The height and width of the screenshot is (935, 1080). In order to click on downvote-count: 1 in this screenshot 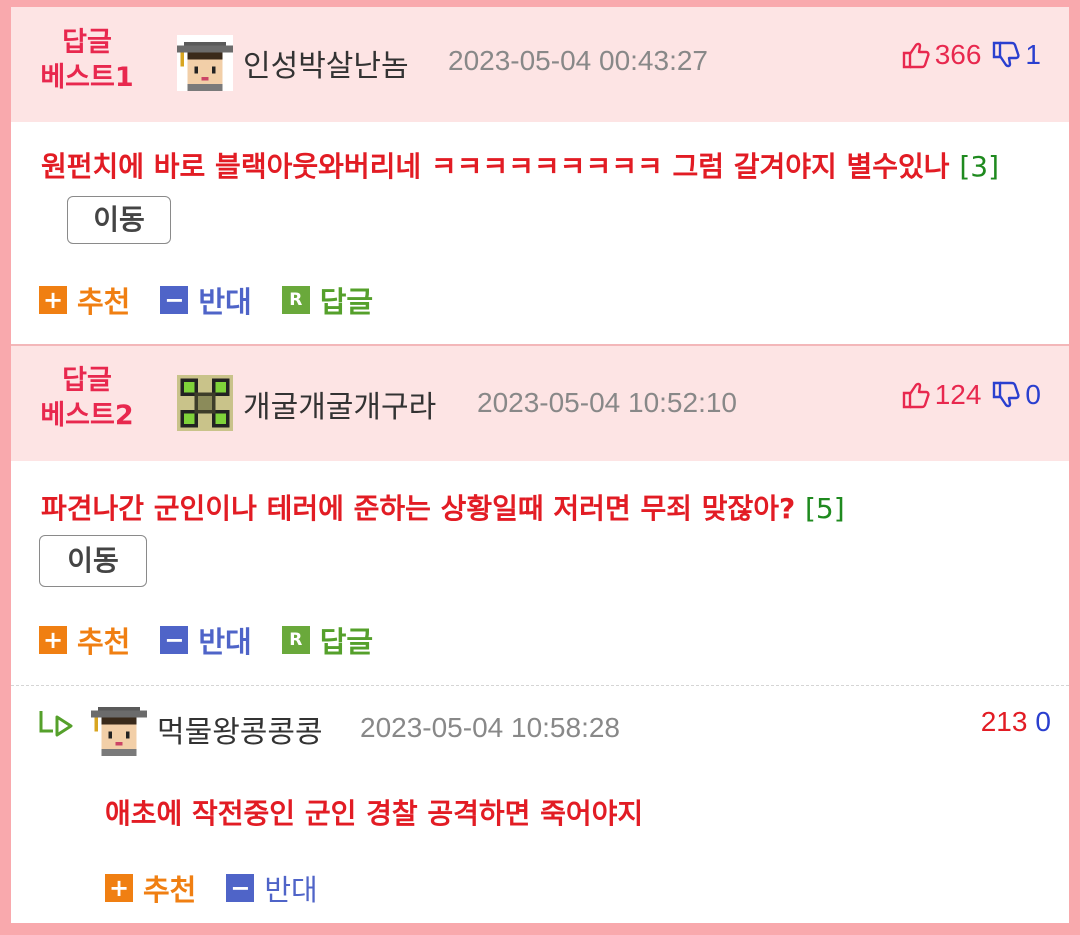, I will do `click(1033, 54)`.